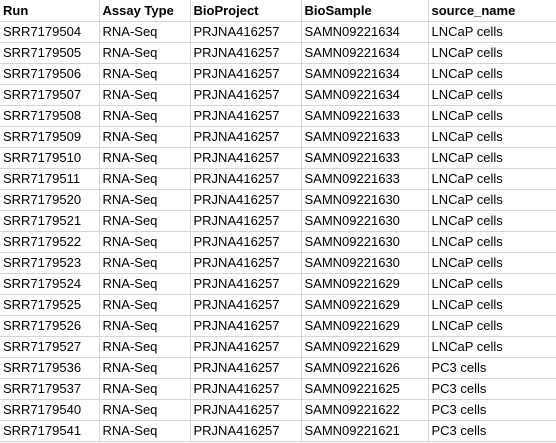  What do you see at coordinates (50, 31) in the screenshot?
I see `cell-run: SRR7179504` at bounding box center [50, 31].